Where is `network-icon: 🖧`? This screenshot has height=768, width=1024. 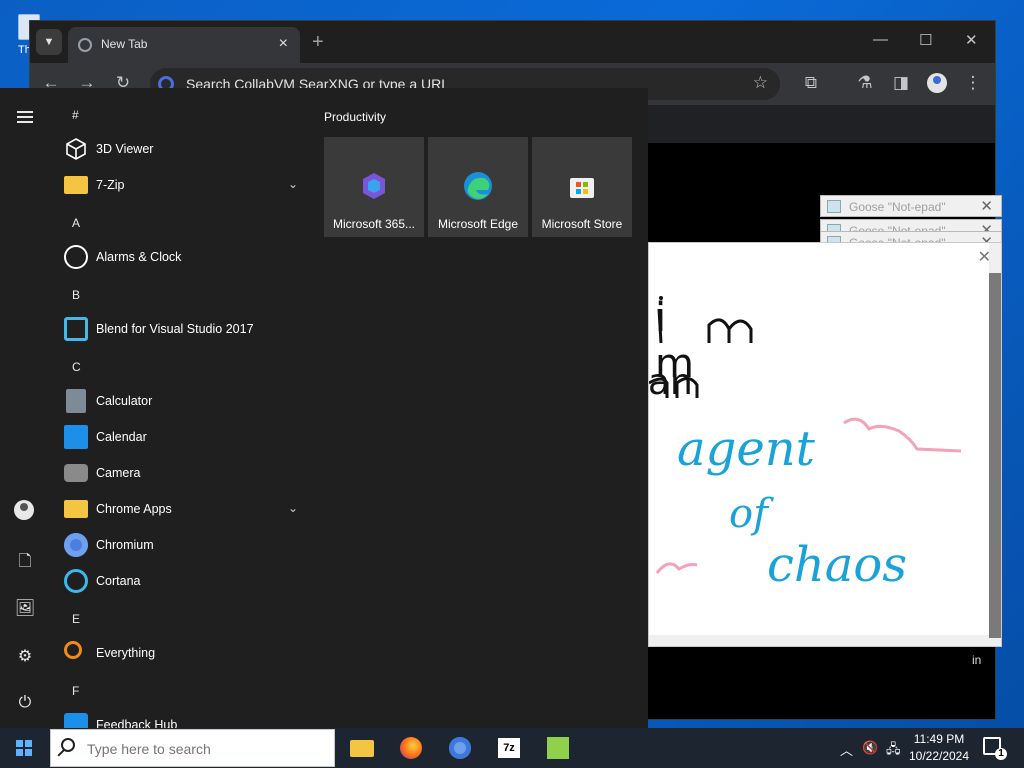
network-icon: 🖧 is located at coordinates (893, 751).